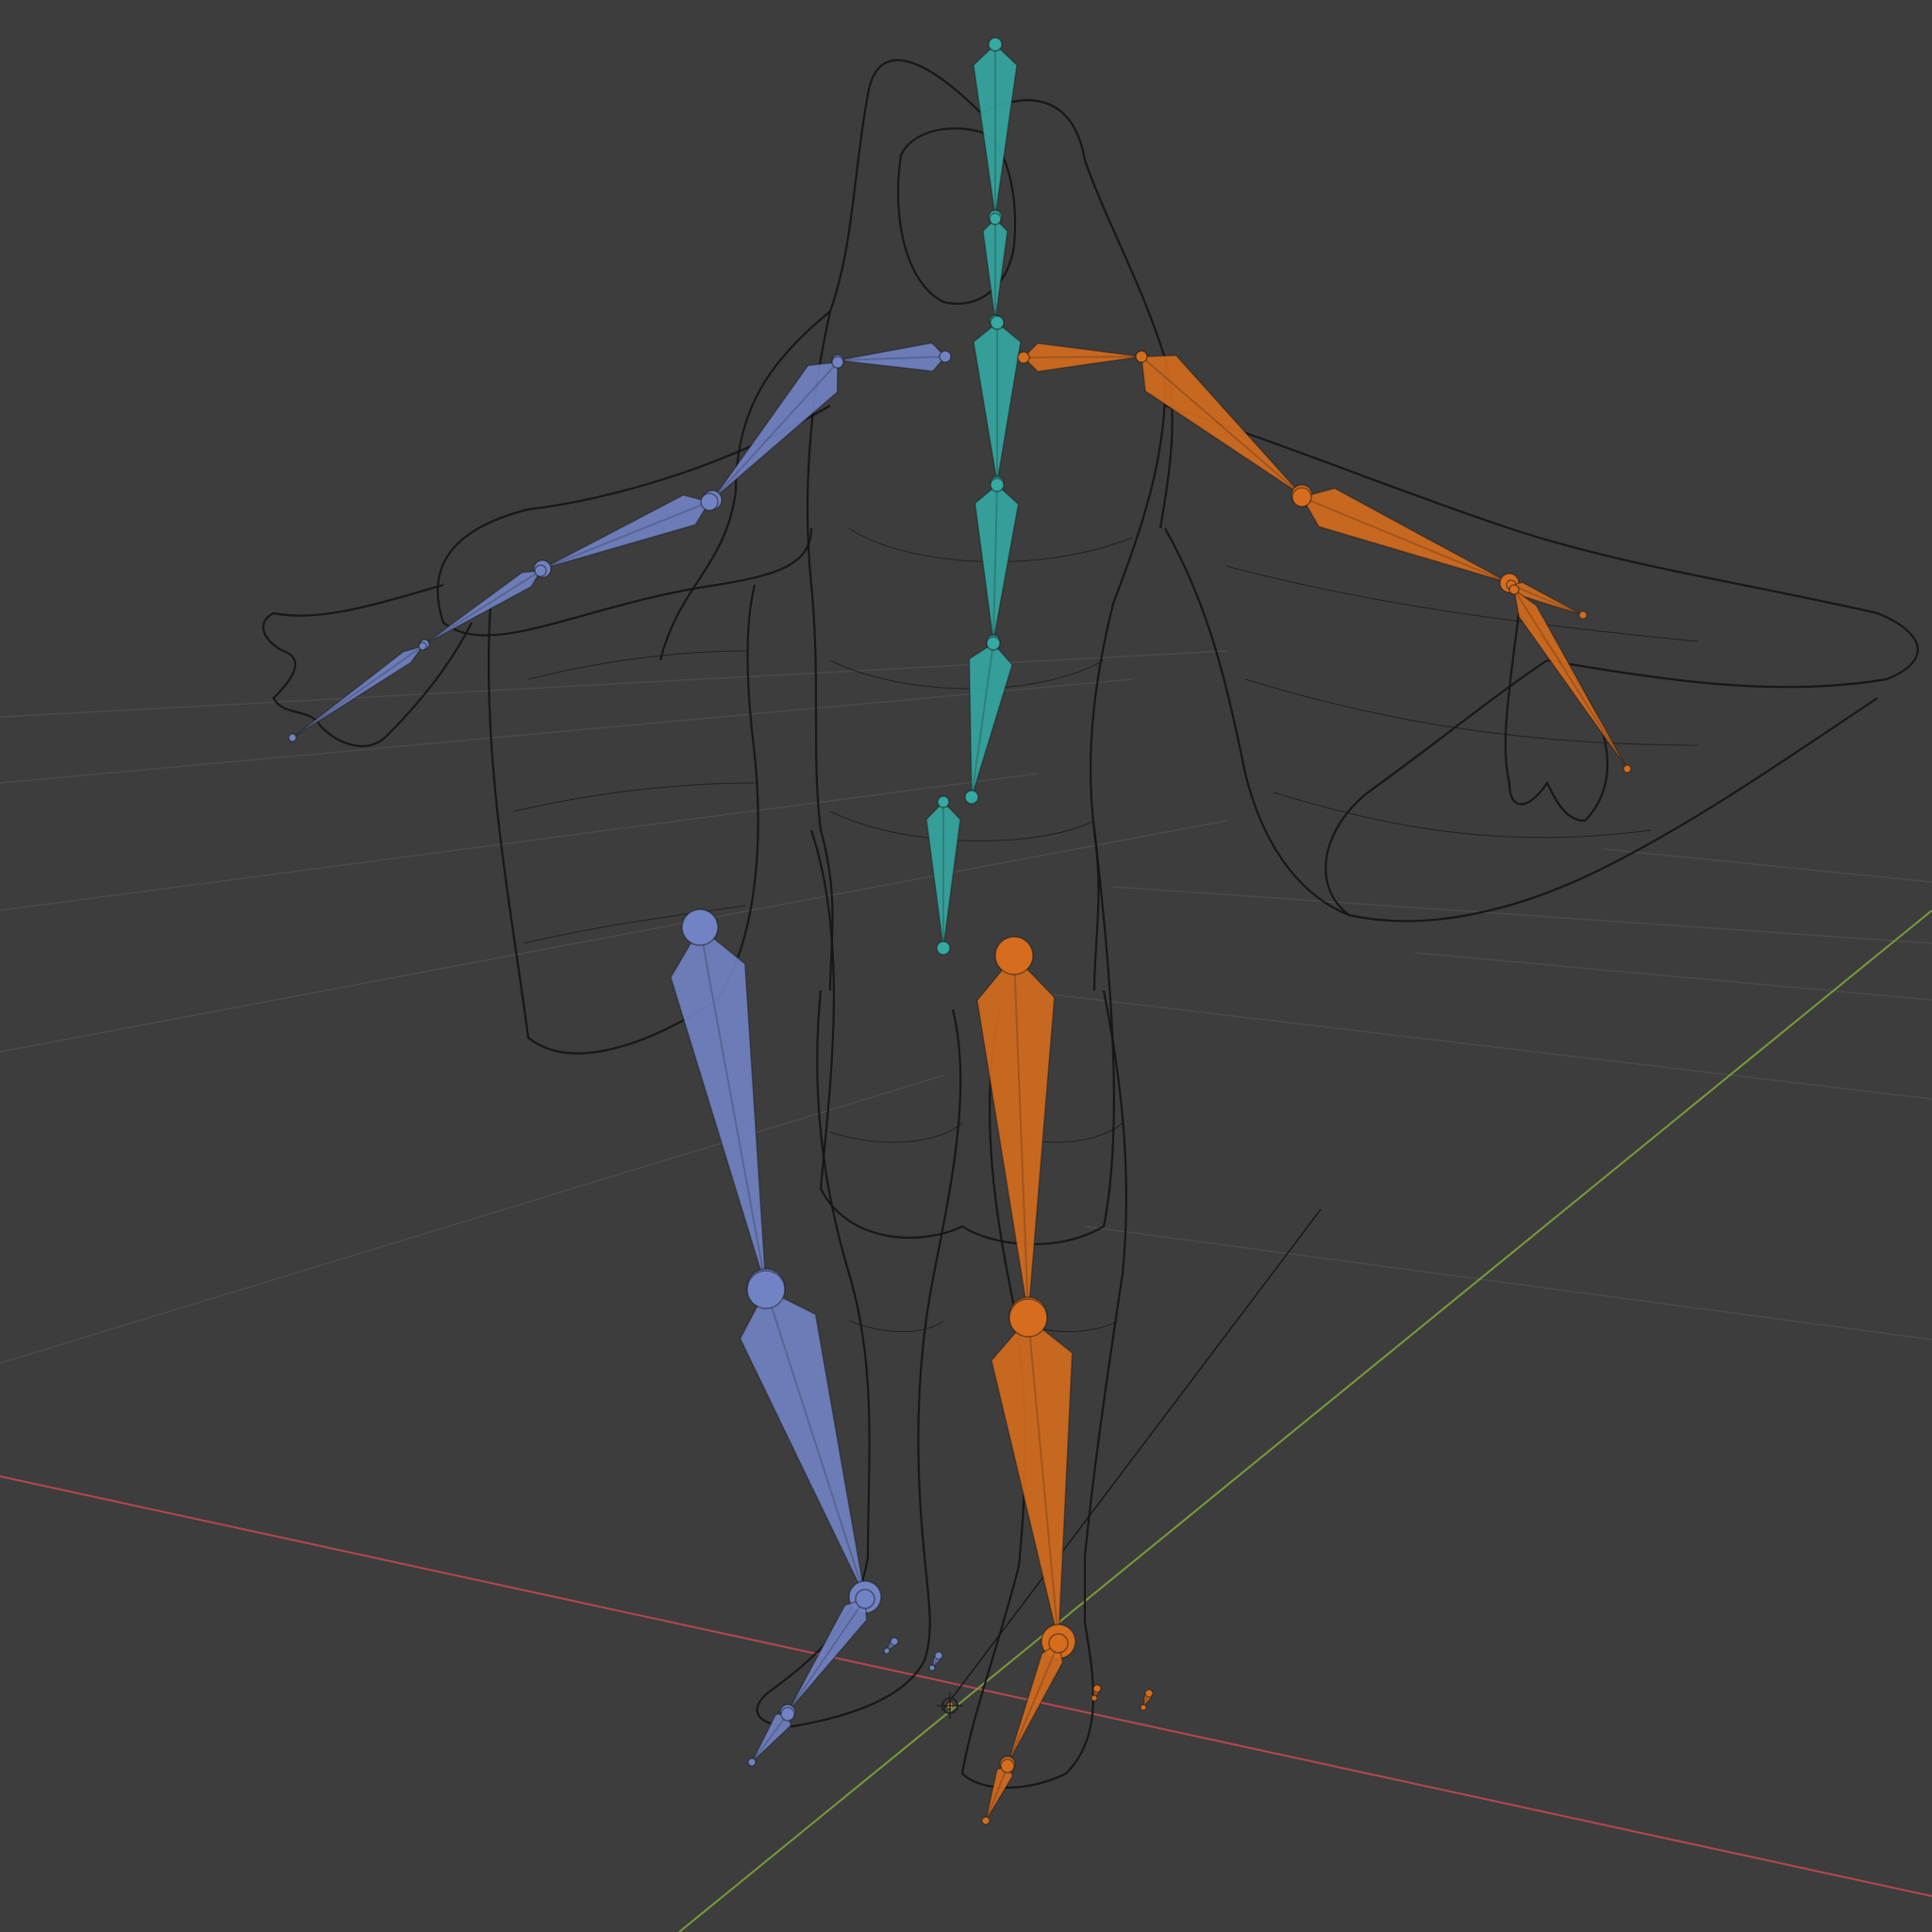  I want to click on bone-pelvis, so click(943, 876).